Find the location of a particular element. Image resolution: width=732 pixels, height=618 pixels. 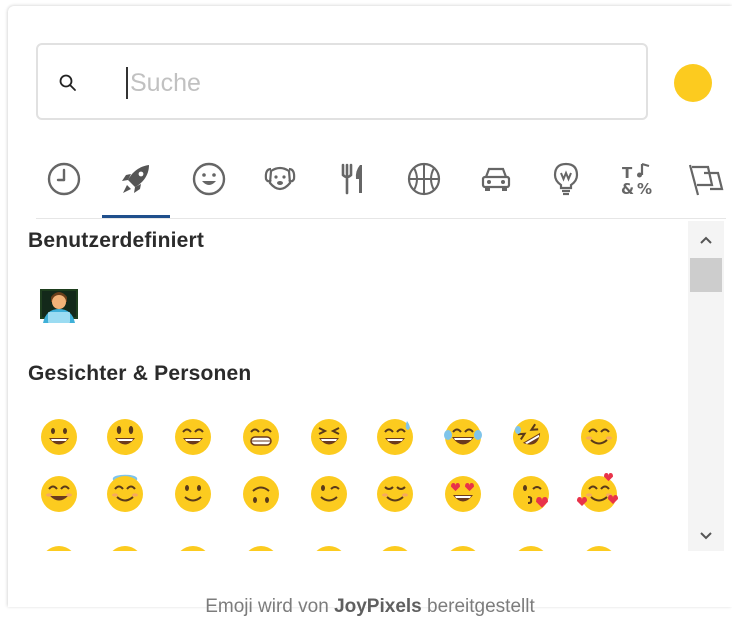

emoji-face-with-tears-of-joy is located at coordinates (463, 437).